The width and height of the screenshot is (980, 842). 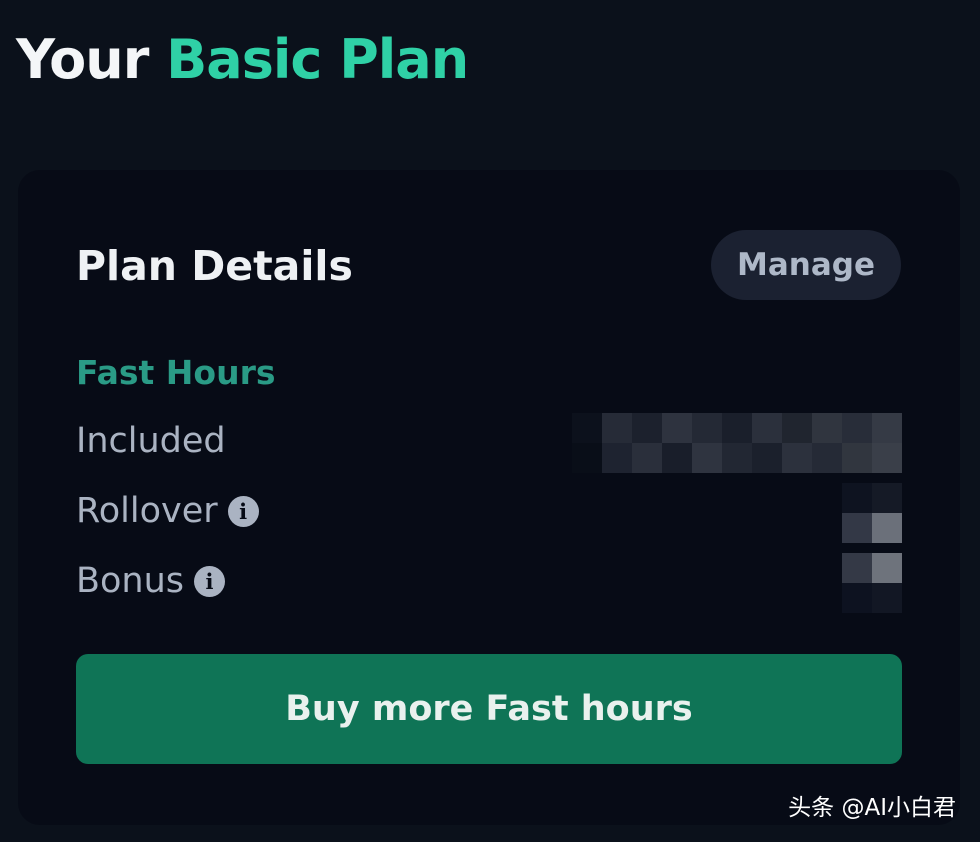 What do you see at coordinates (489, 513) in the screenshot?
I see `rollover-row: Rollover i` at bounding box center [489, 513].